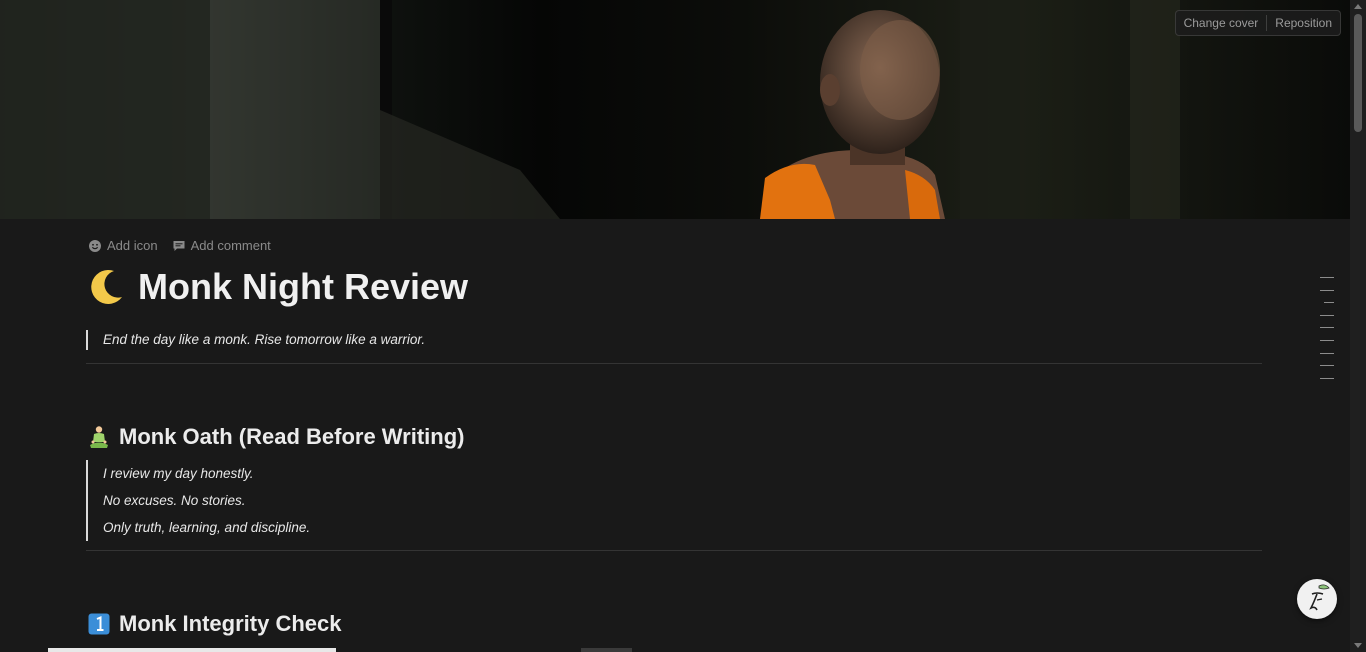 The height and width of the screenshot is (652, 1366). I want to click on add-icon-button: Add icon, so click(123, 245).